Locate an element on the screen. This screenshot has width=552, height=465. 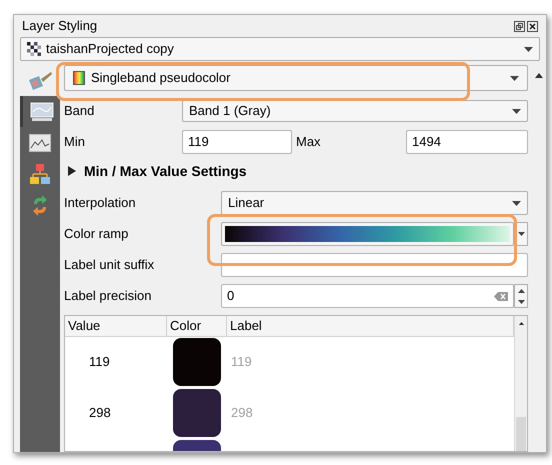
down-arrow-icon is located at coordinates (521, 302).